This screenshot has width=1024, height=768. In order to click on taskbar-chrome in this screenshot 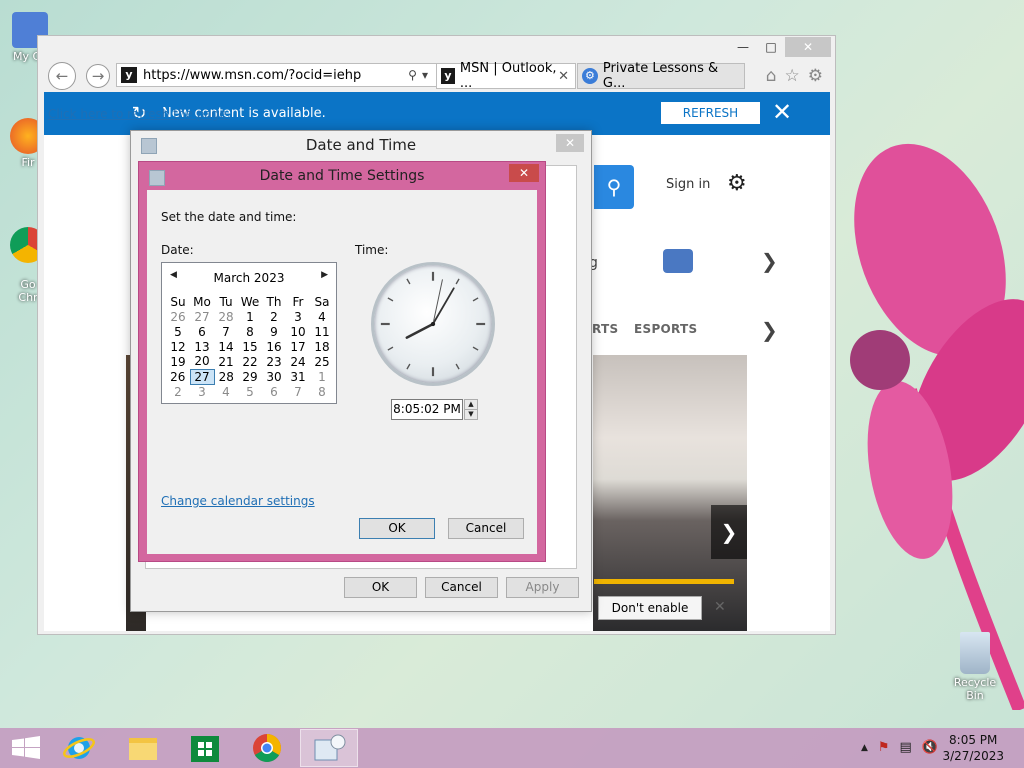, I will do `click(267, 748)`.